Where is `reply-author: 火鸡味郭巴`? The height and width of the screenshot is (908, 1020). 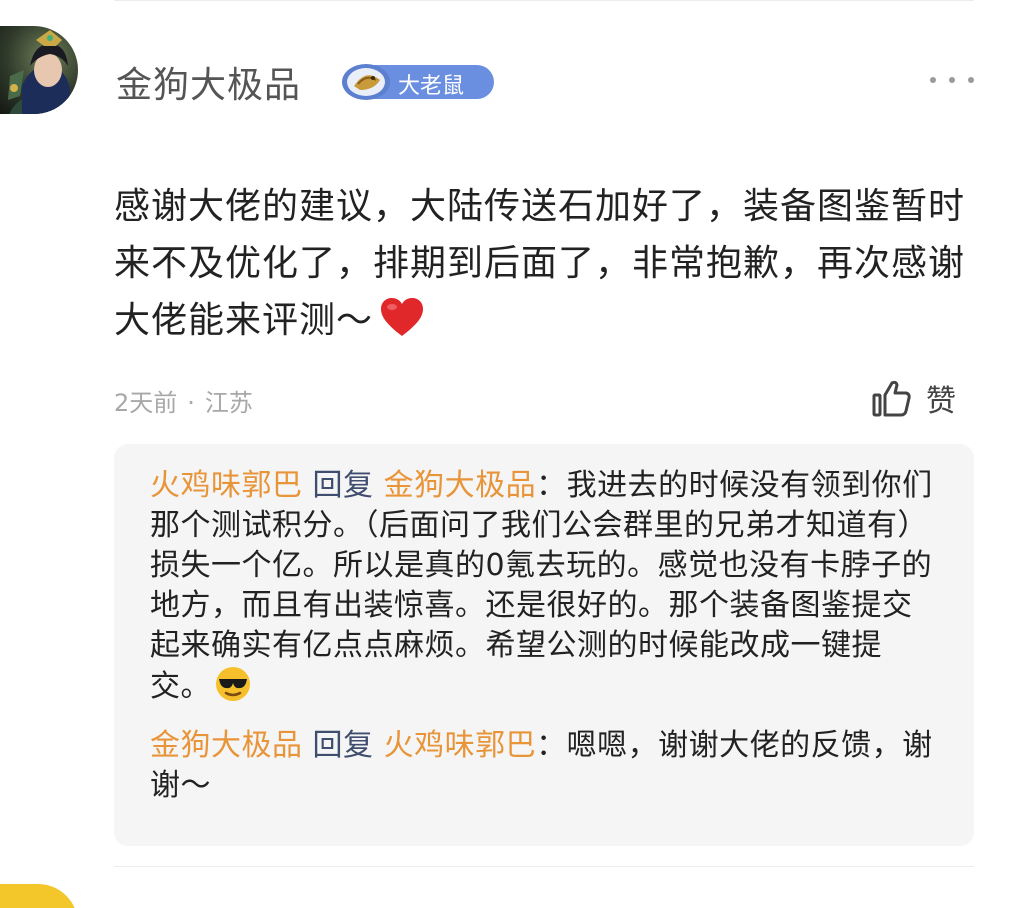 reply-author: 火鸡味郭巴 is located at coordinates (226, 485).